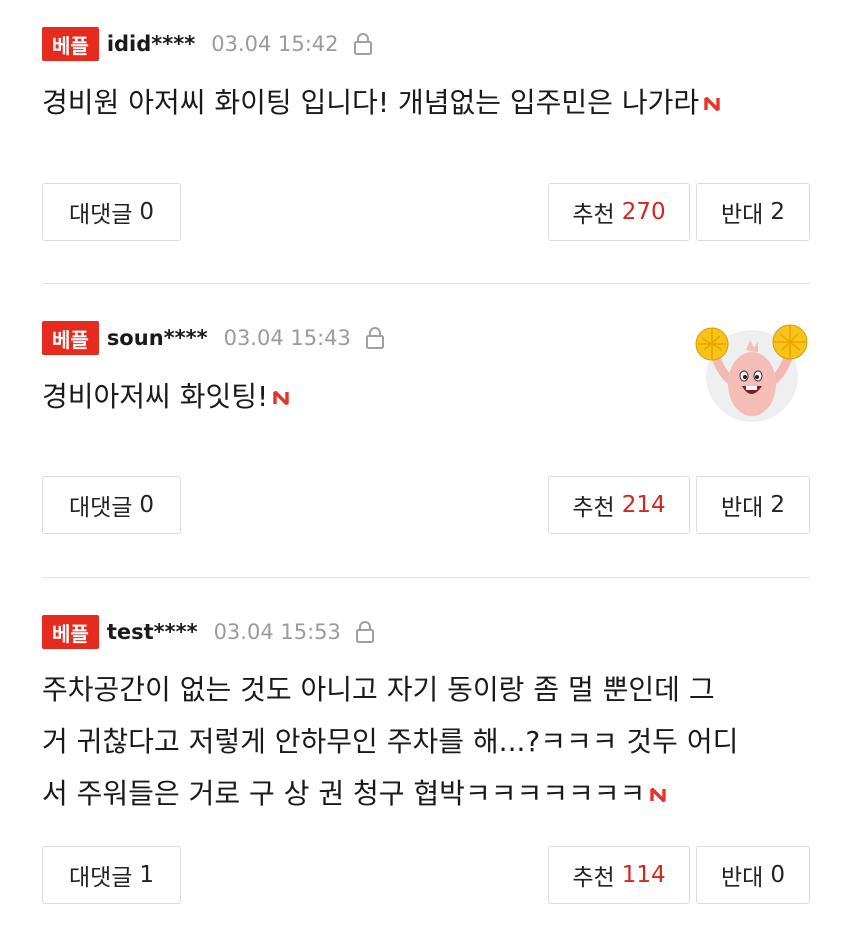  I want to click on oppose-button: 반대 0, so click(753, 875).